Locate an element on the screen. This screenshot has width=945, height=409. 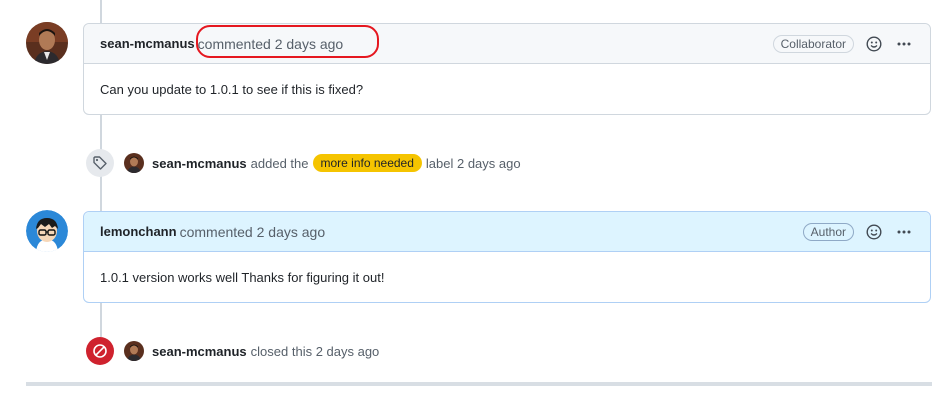
label-more-info-needed: more info needed is located at coordinates (367, 163).